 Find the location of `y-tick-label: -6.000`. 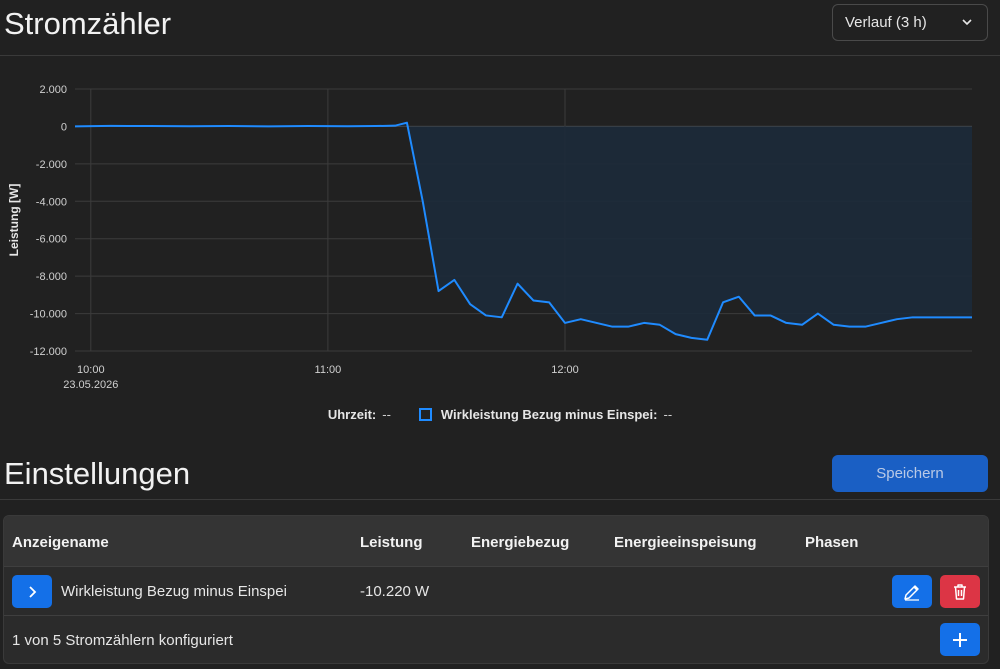

y-tick-label: -6.000 is located at coordinates (51, 240).